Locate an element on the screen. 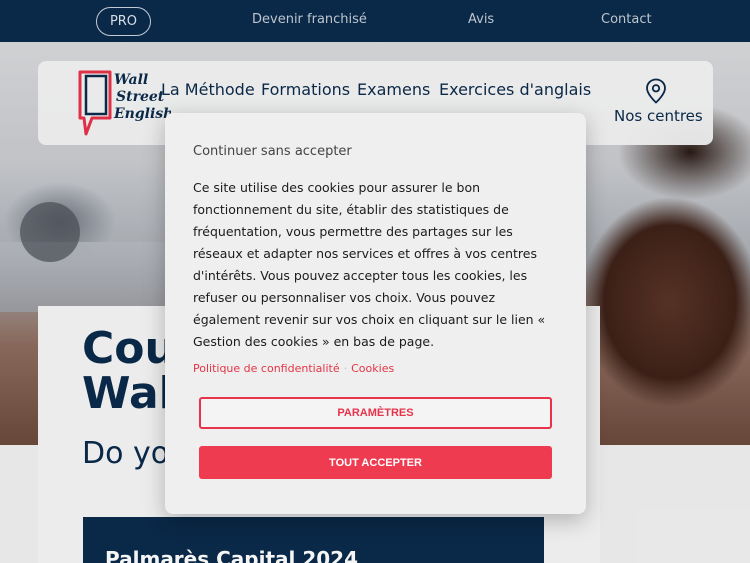  parameters-button: PARAMÈTRES is located at coordinates (375, 413).